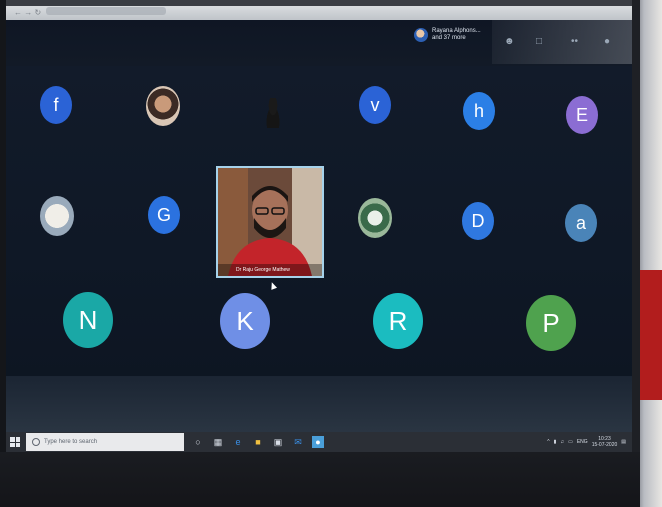  What do you see at coordinates (319, 404) in the screenshot?
I see `meet-bottom-area` at bounding box center [319, 404].